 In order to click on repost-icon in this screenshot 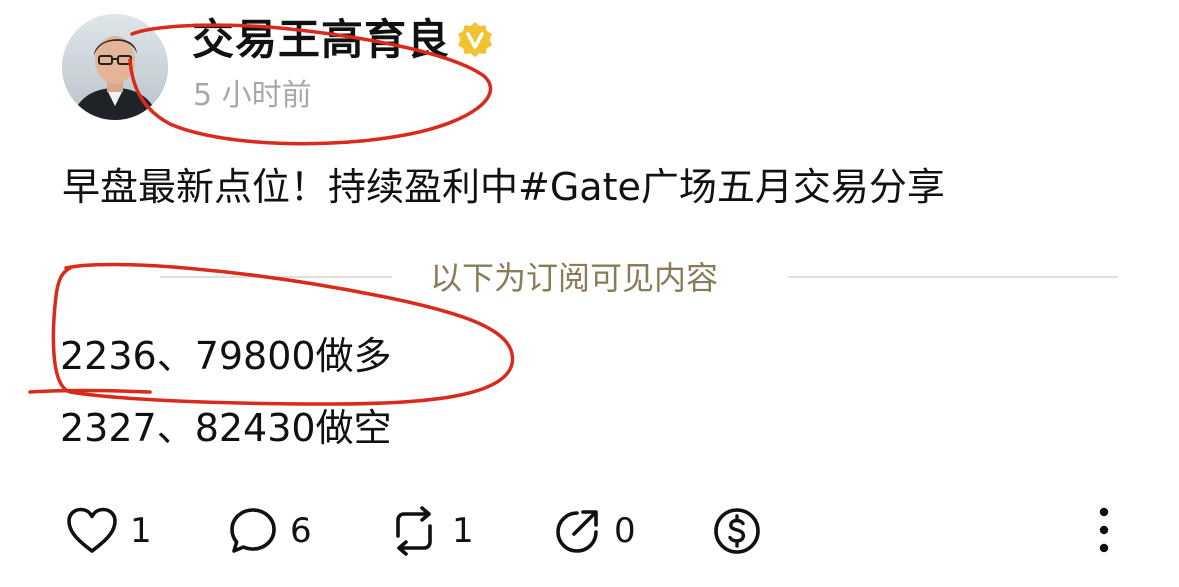, I will do `click(414, 531)`.